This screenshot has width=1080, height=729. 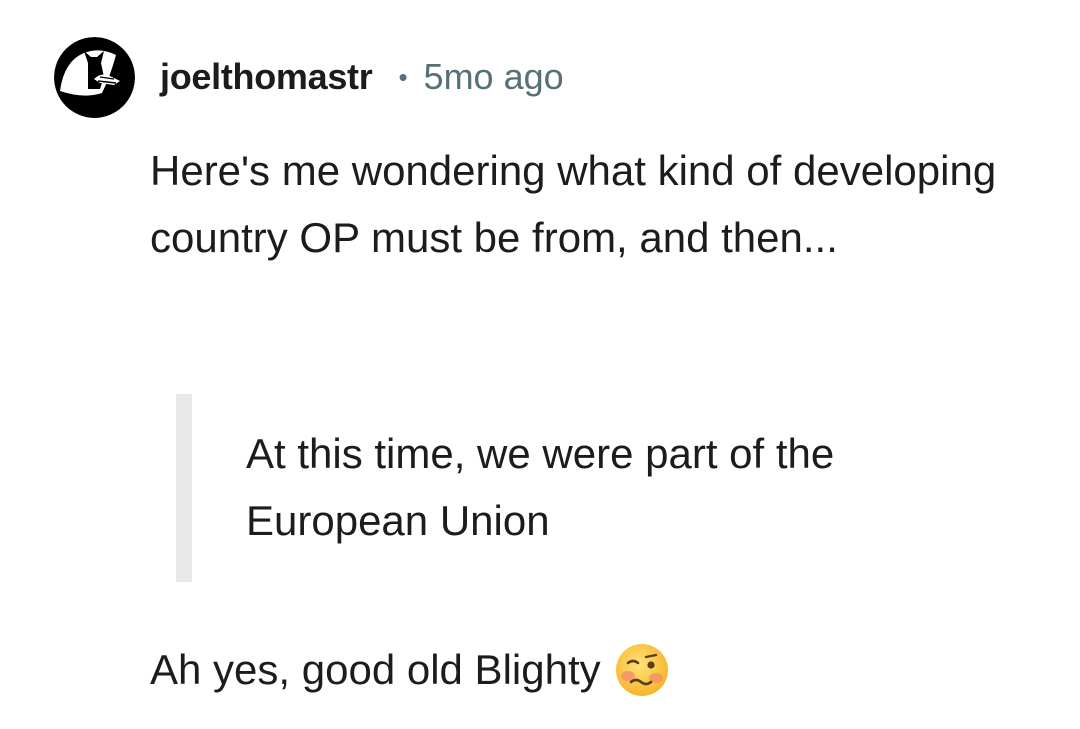 What do you see at coordinates (375, 669) in the screenshot?
I see `comment-paragraph-2-text: Ah yes, good old Blighty` at bounding box center [375, 669].